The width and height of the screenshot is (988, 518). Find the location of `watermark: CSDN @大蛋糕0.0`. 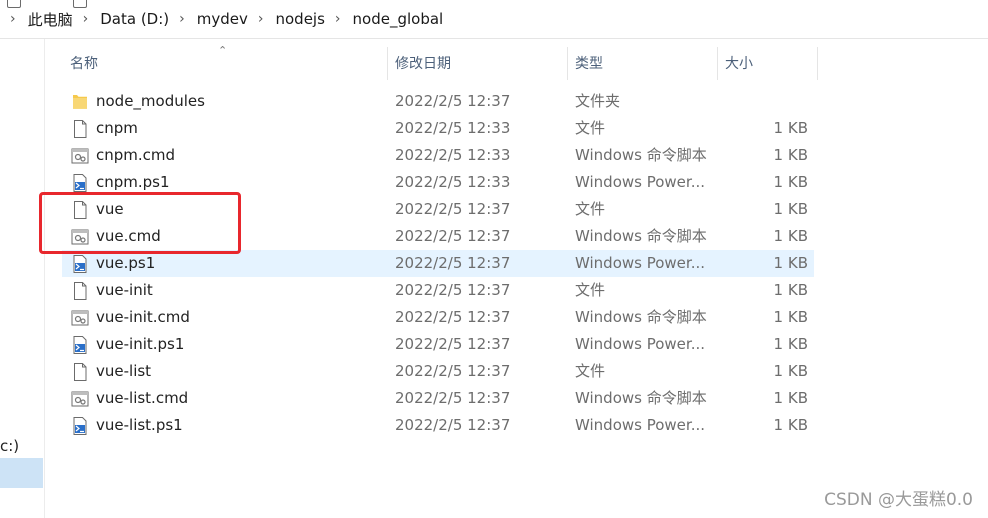

watermark: CSDN @大蛋糕0.0 is located at coordinates (898, 500).